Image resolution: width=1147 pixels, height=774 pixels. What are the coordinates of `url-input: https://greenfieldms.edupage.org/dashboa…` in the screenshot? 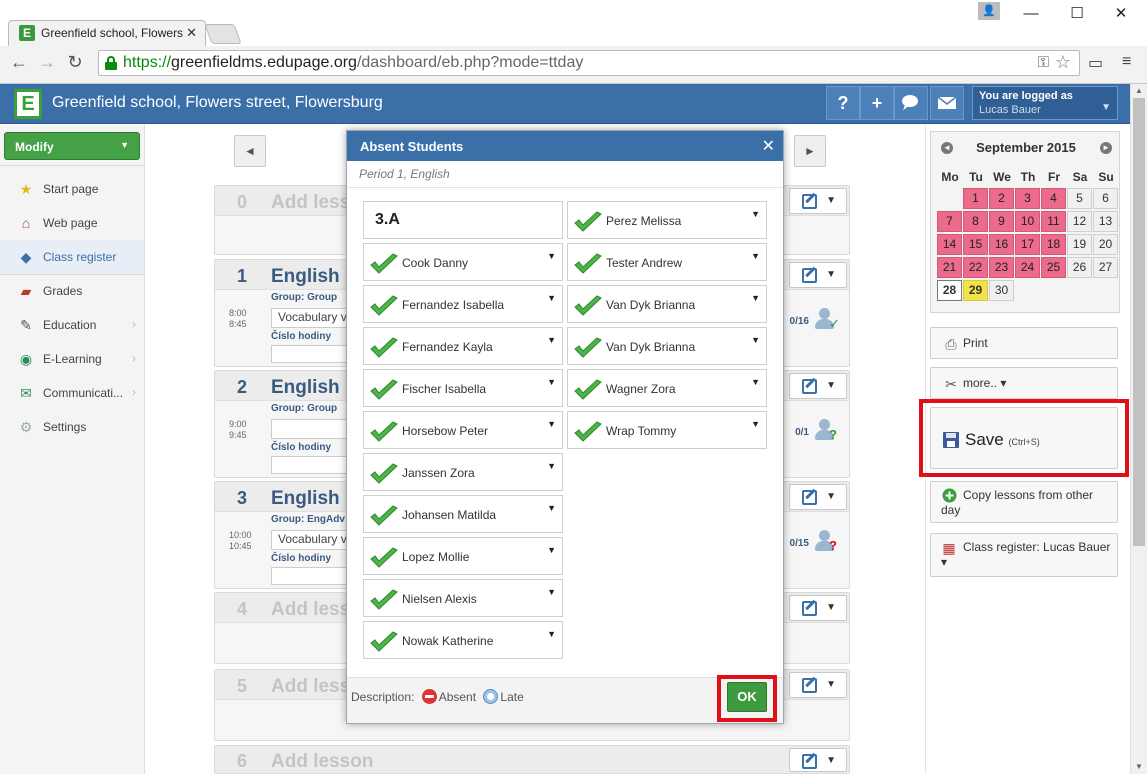 It's located at (589, 63).